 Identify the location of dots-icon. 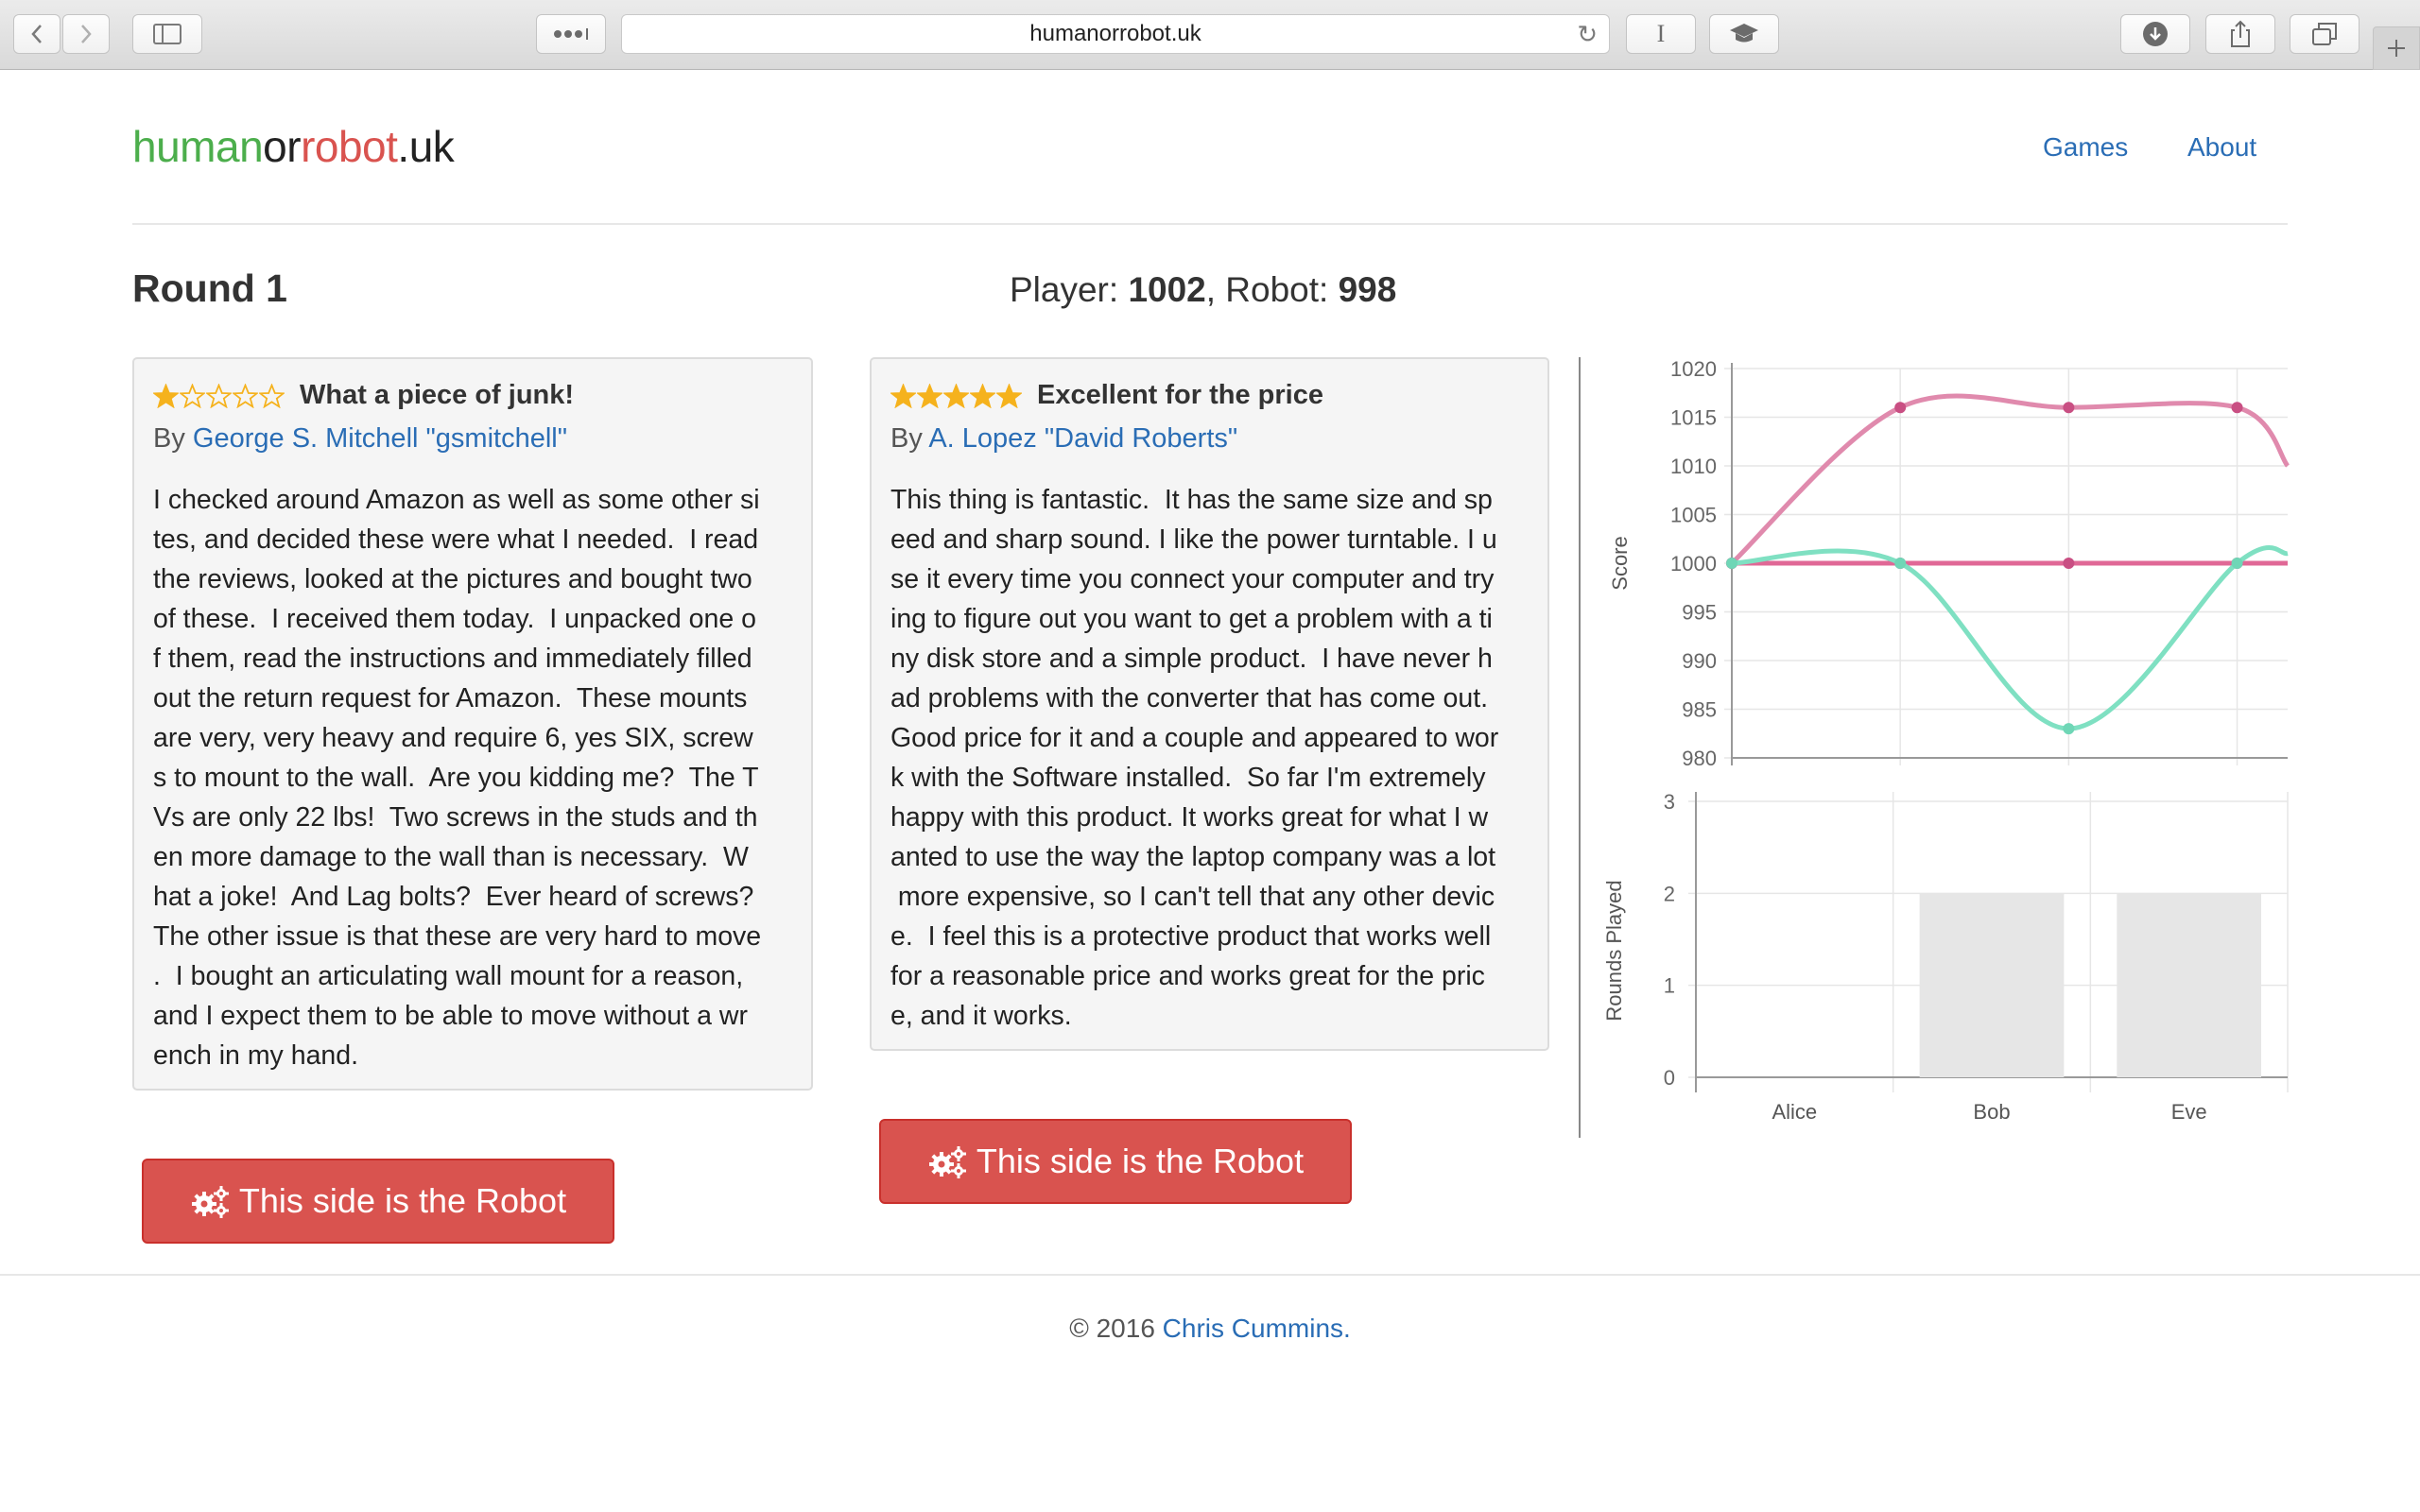
(571, 34).